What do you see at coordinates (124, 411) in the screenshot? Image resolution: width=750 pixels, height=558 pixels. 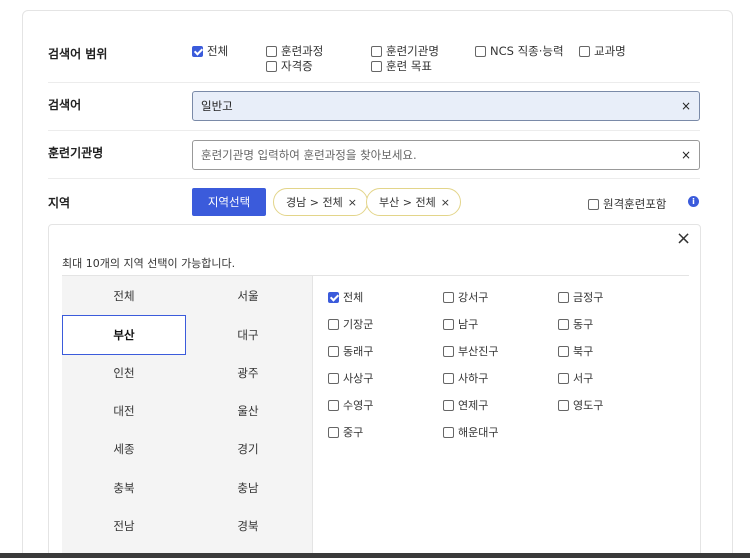 I see `region-item-daejeon: 대전` at bounding box center [124, 411].